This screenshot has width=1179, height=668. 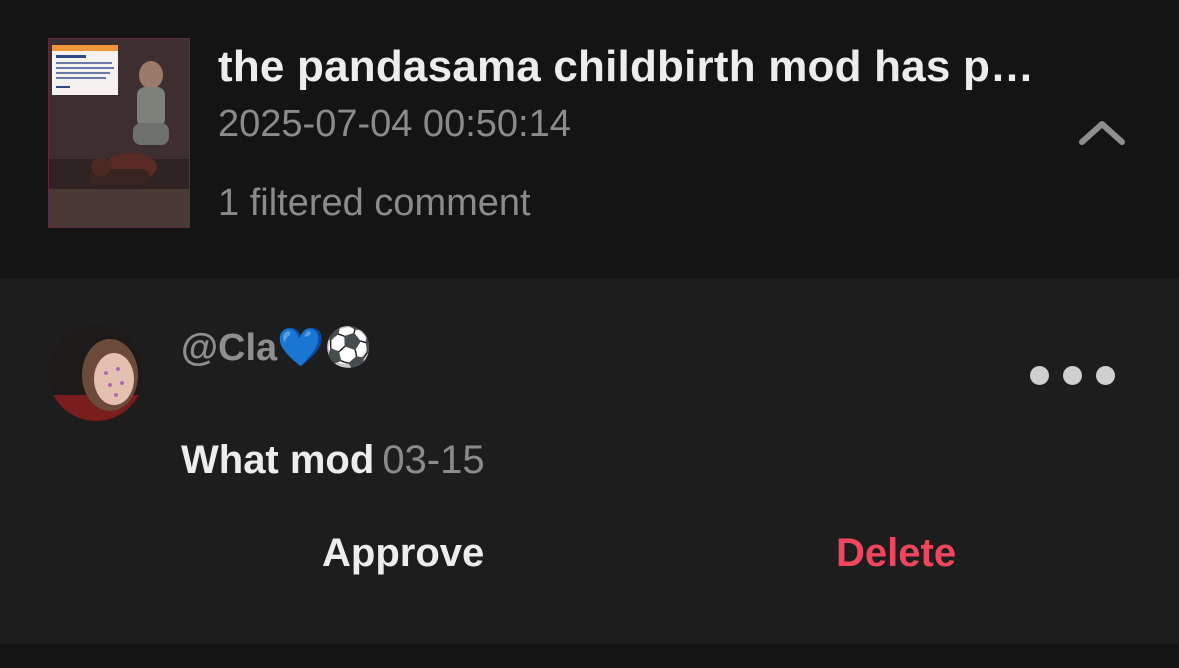 I want to click on filtered-comment-count: 1 filtered comment, so click(x=374, y=203).